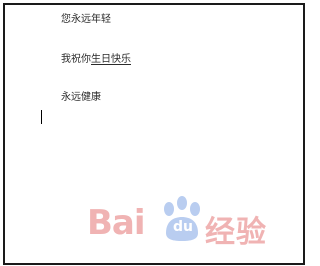  Describe the element at coordinates (111, 59) in the screenshot. I see `text-line-2-underlined: 生日快乐` at that location.